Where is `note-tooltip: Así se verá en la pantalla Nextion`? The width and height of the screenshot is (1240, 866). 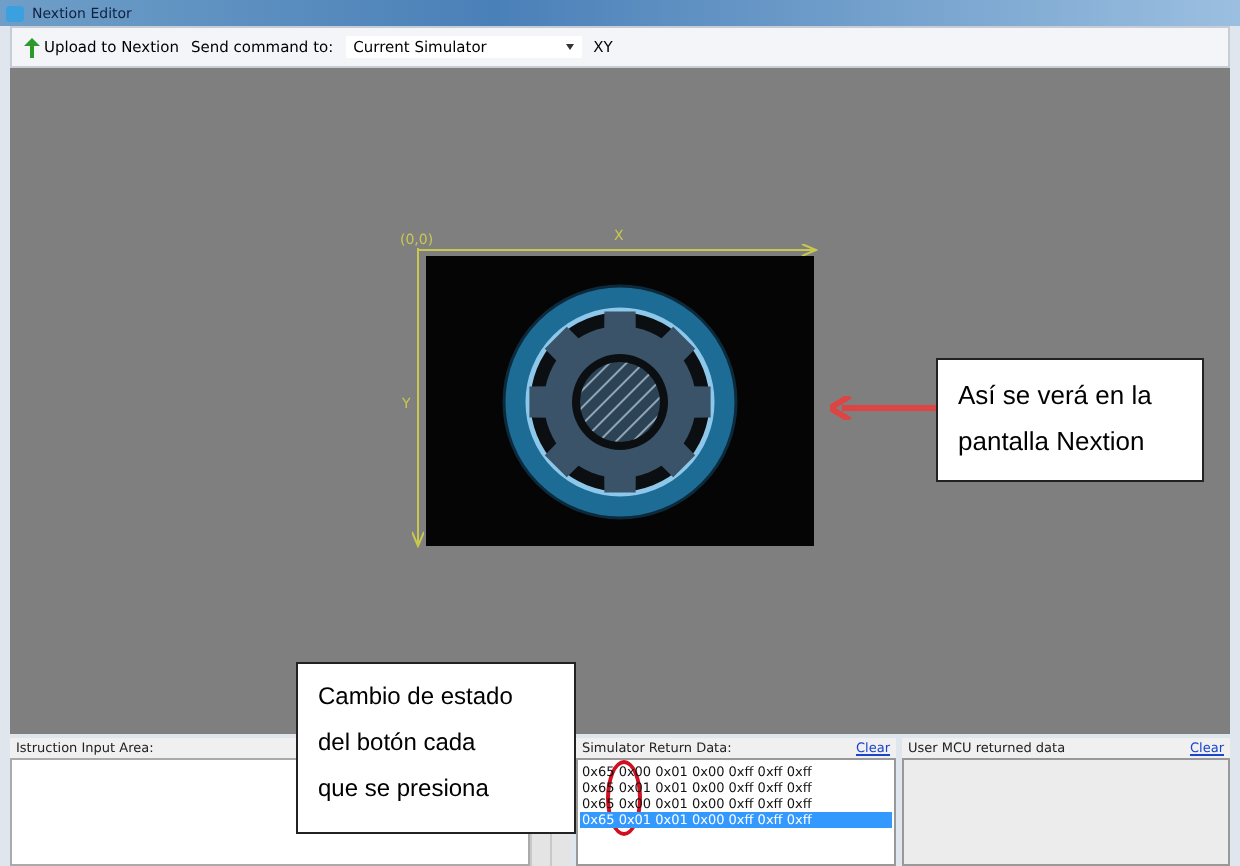
note-tooltip: Así se verá en la pantalla Nextion is located at coordinates (1070, 420).